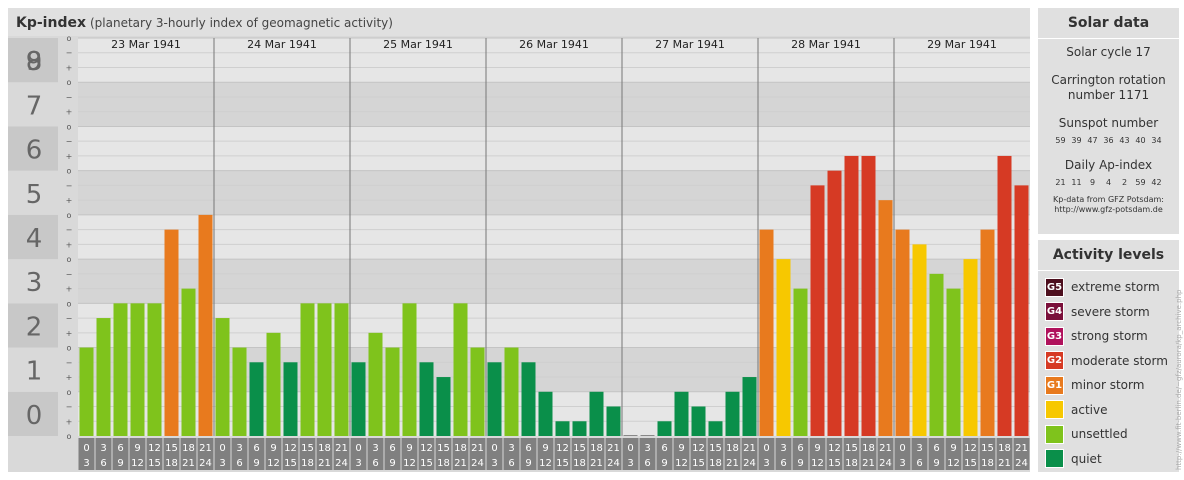 The image size is (1184, 480). I want to click on day-label: 28 Mar 1941, so click(826, 44).